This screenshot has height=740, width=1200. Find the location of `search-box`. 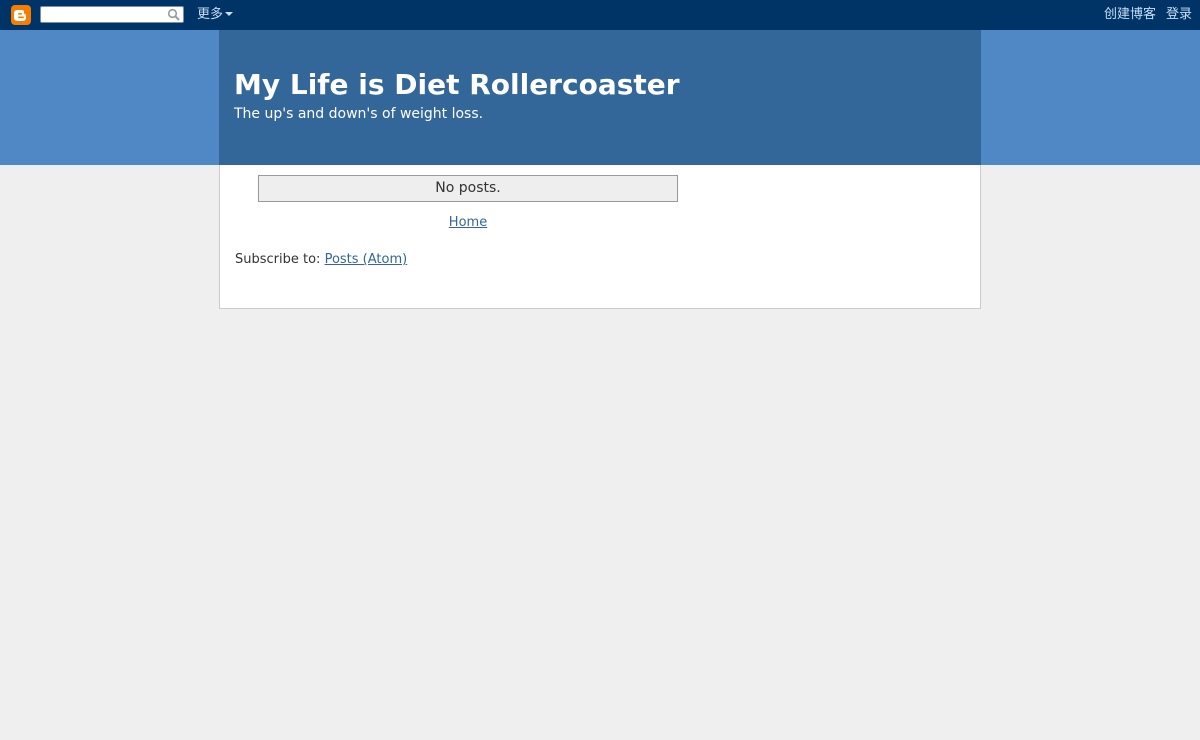

search-box is located at coordinates (112, 14).